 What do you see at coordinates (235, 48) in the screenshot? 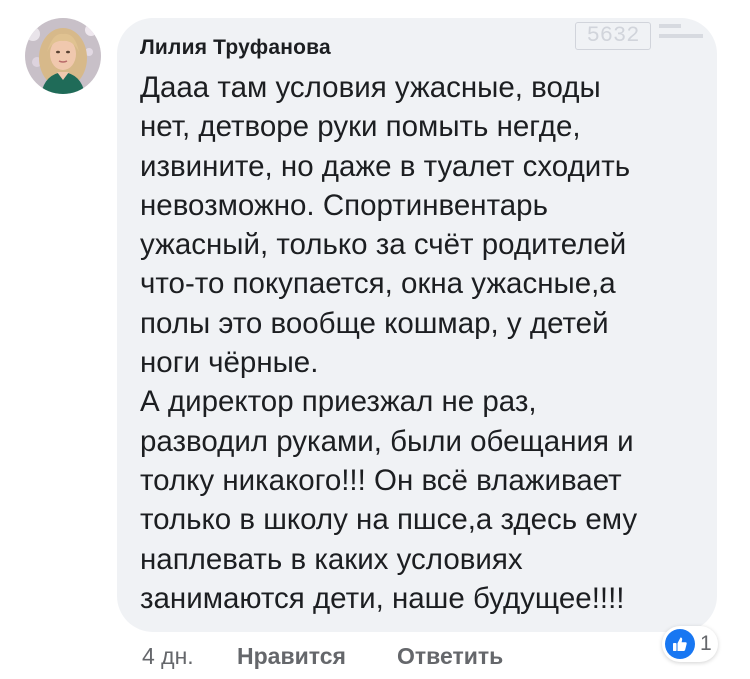
I see `comment-author: Лилия Труфанова` at bounding box center [235, 48].